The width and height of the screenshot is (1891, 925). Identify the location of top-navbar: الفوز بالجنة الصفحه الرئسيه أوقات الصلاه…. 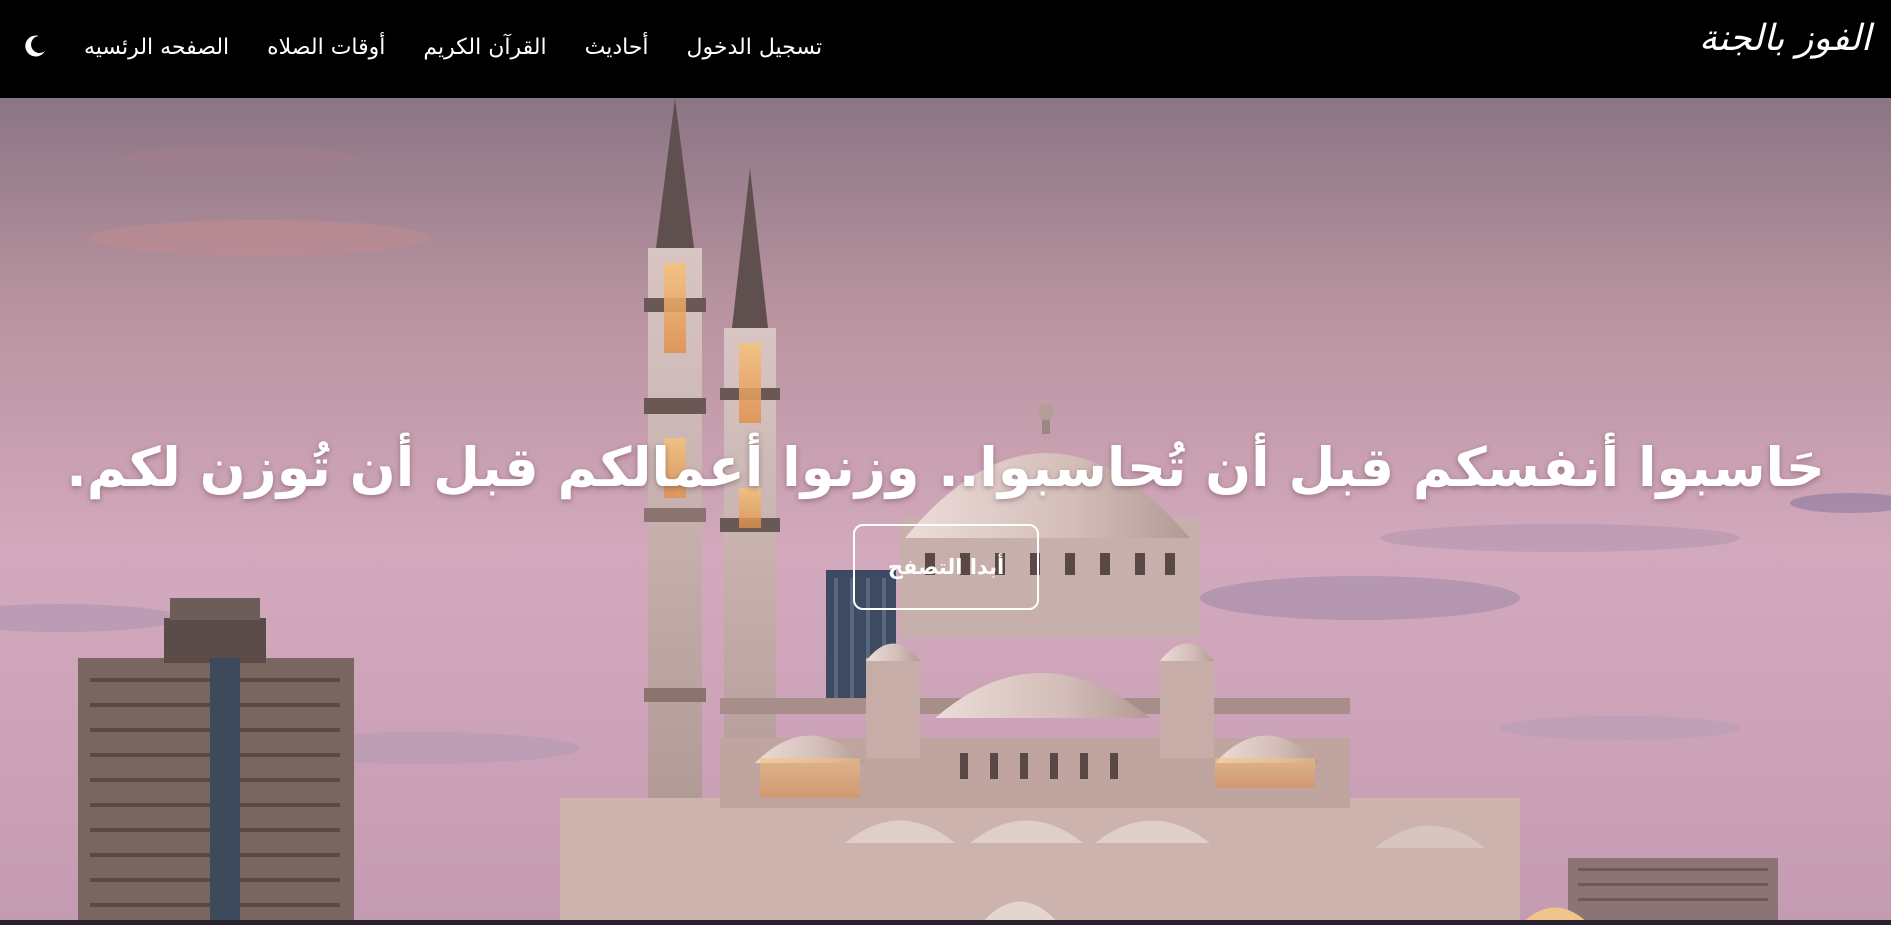
(945, 49).